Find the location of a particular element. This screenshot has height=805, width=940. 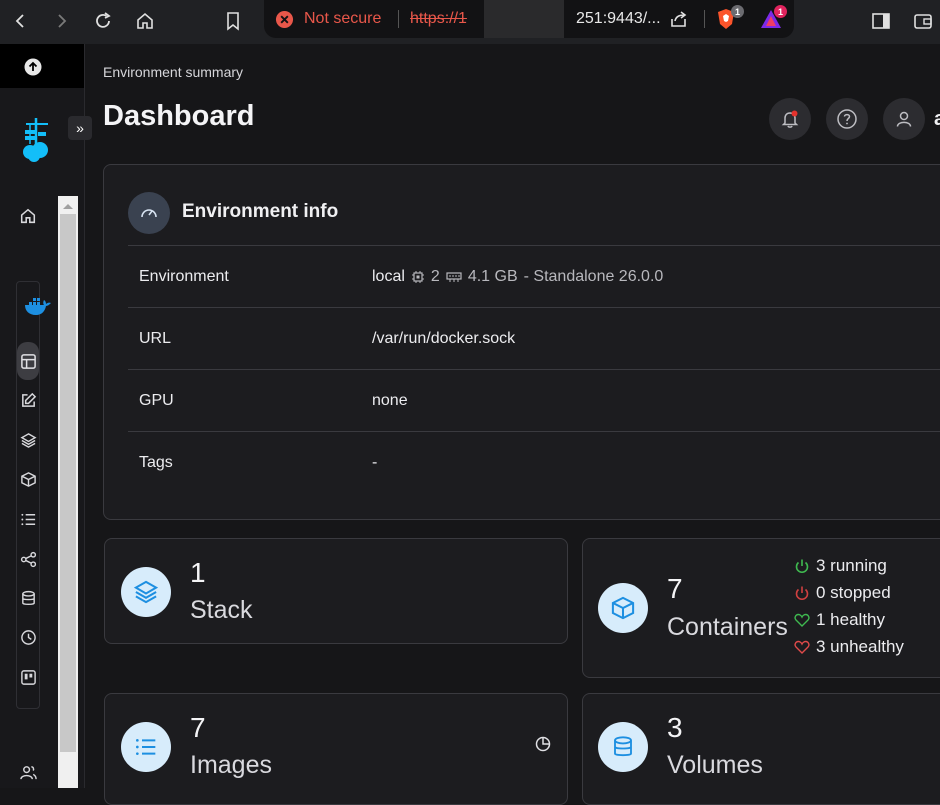

memory-icon is located at coordinates (454, 277).